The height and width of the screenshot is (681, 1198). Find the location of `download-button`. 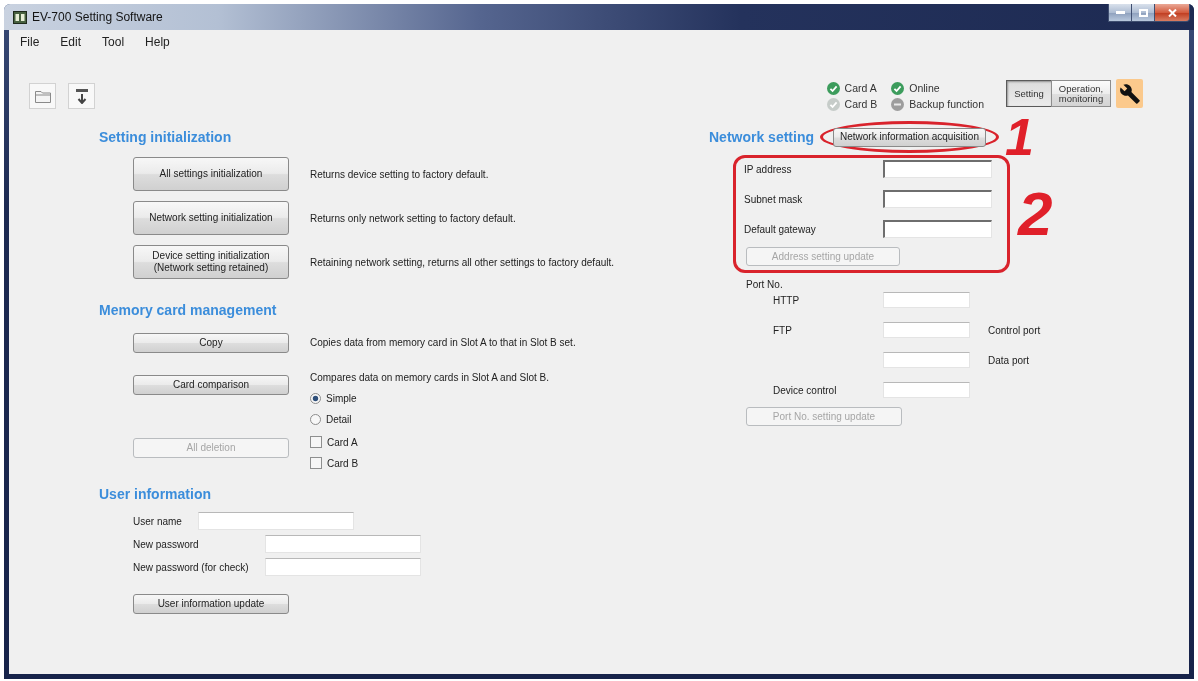

download-button is located at coordinates (81, 96).